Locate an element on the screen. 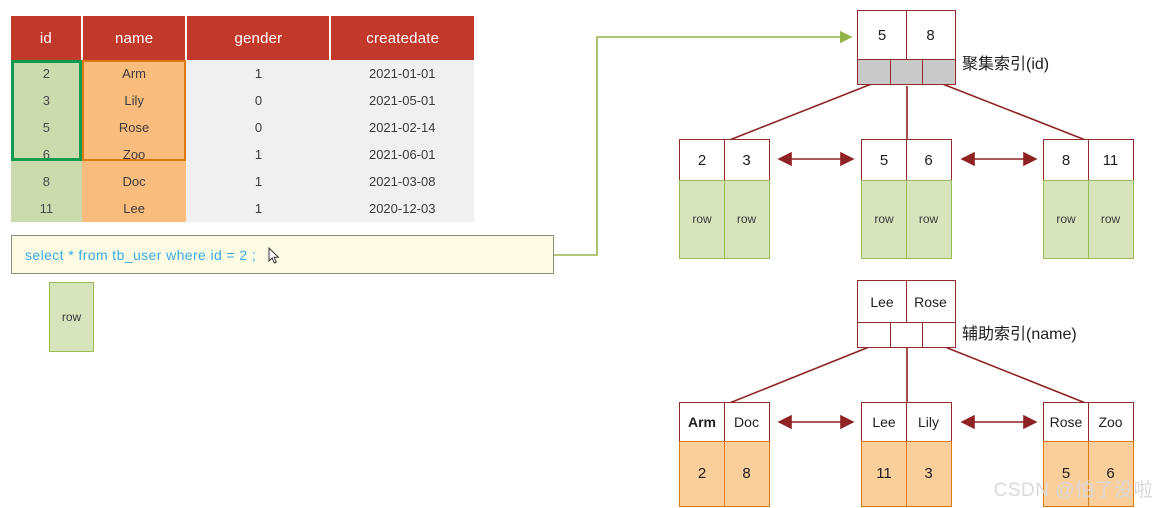 The height and width of the screenshot is (508, 1161). cell-createdate: 2021-03-08 is located at coordinates (402, 181).